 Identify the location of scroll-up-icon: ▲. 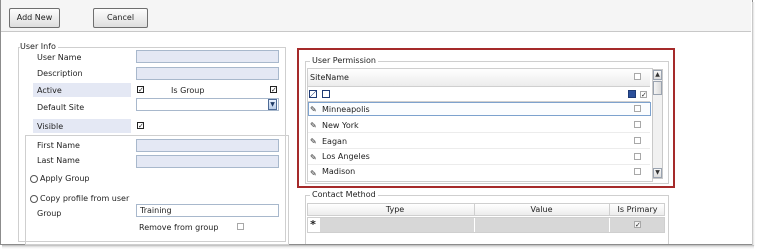
(657, 75).